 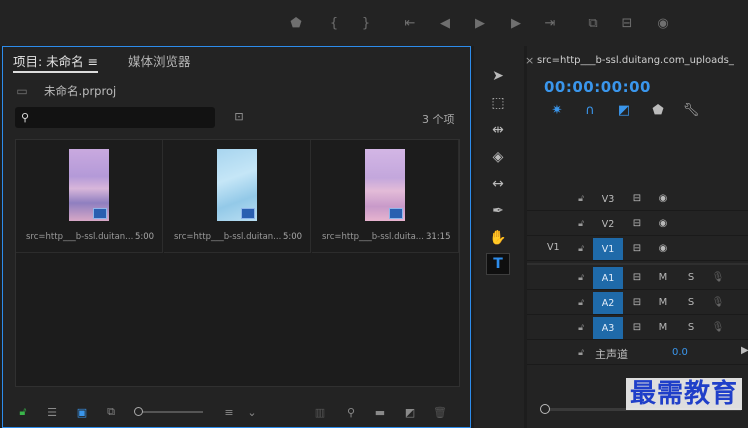 I want to click on folder-icon: ▭, so click(x=22, y=91).